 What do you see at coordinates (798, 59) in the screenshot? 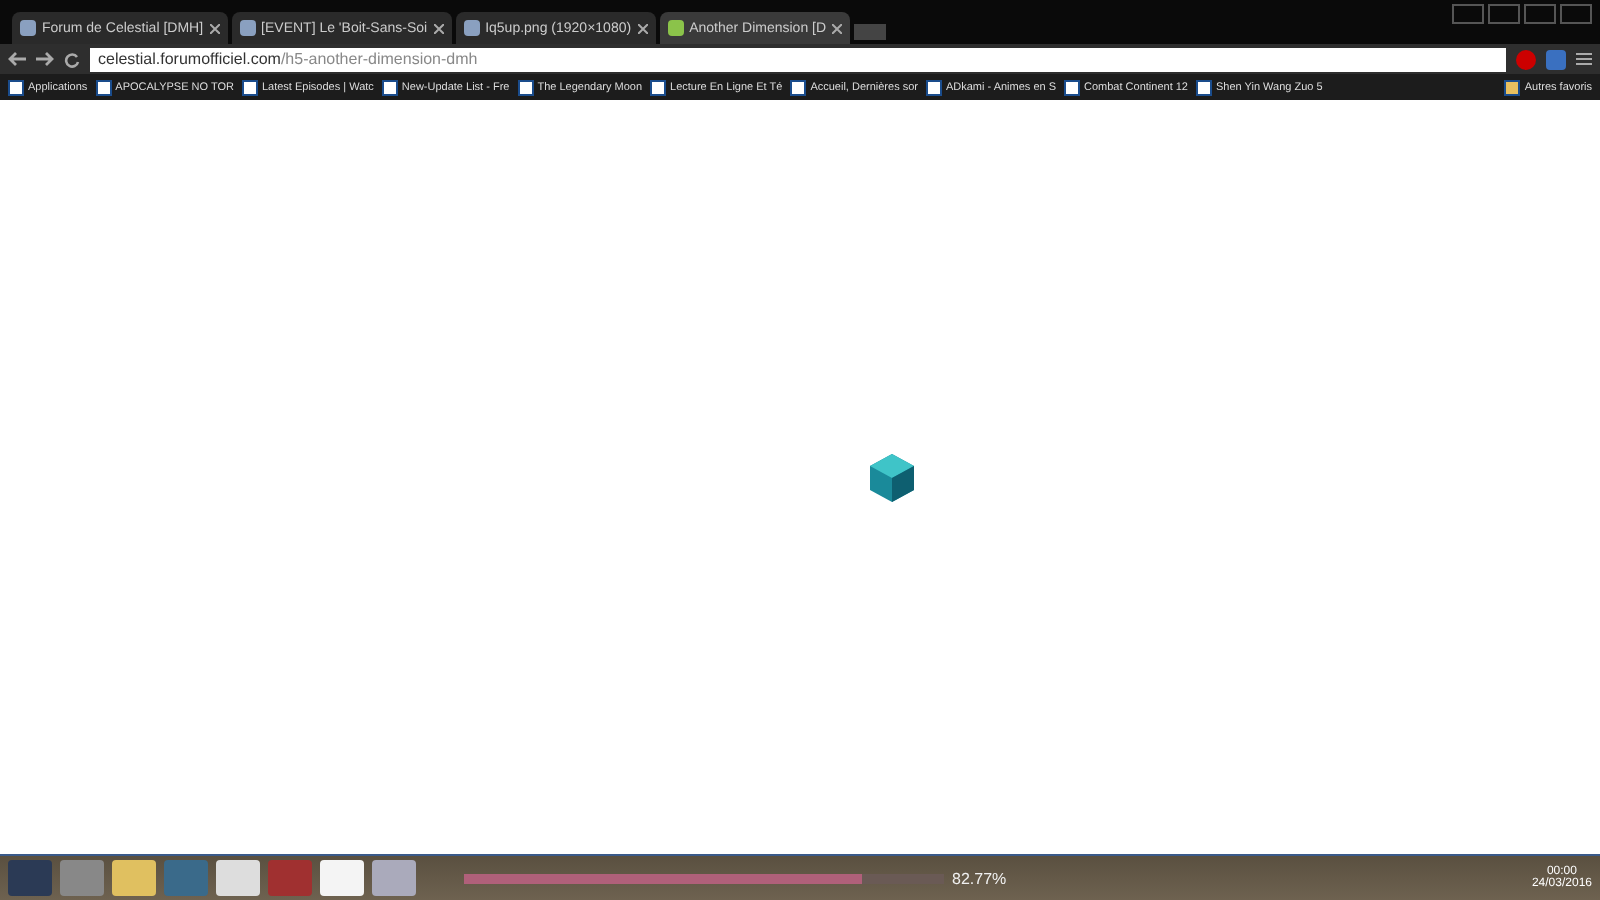
I see `address-field: celestial.forumofficiel.com/h5-another-dimension-dmh` at bounding box center [798, 59].